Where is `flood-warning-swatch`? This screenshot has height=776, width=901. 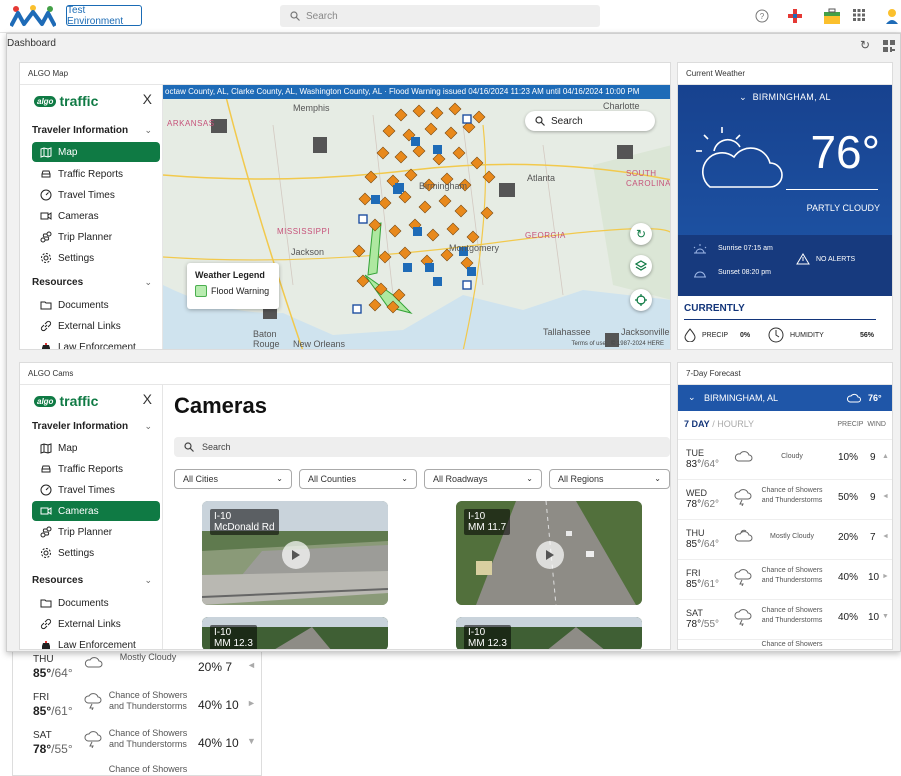
flood-warning-swatch is located at coordinates (201, 291).